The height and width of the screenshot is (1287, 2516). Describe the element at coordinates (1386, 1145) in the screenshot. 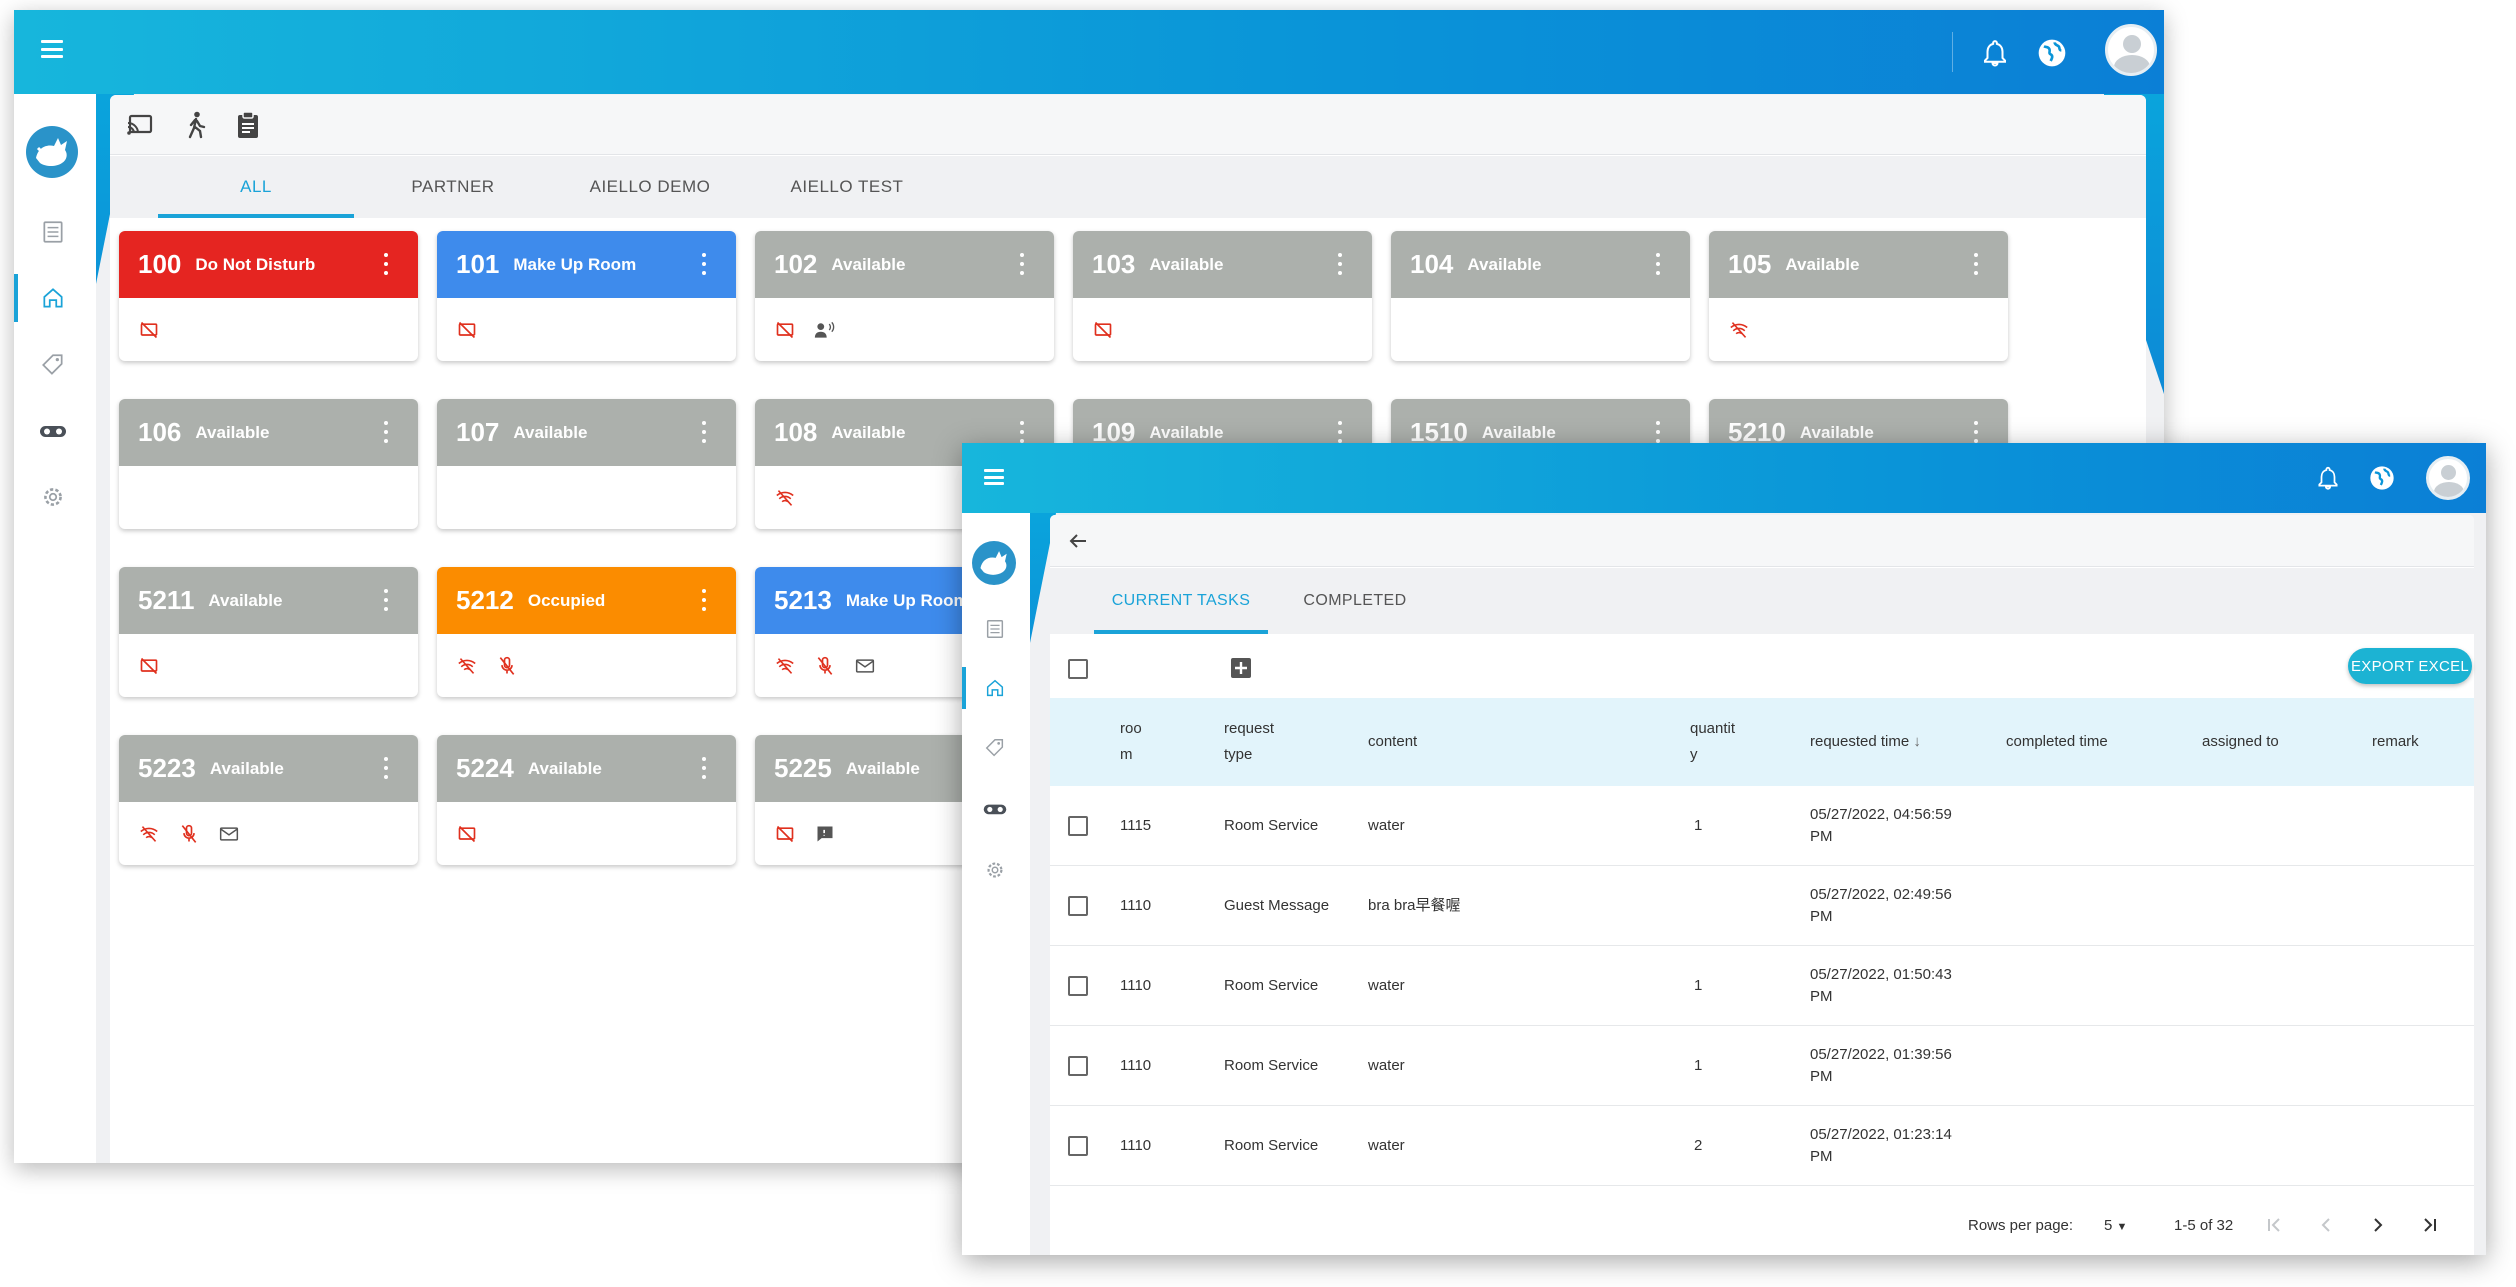

I see `cell-content: water` at that location.